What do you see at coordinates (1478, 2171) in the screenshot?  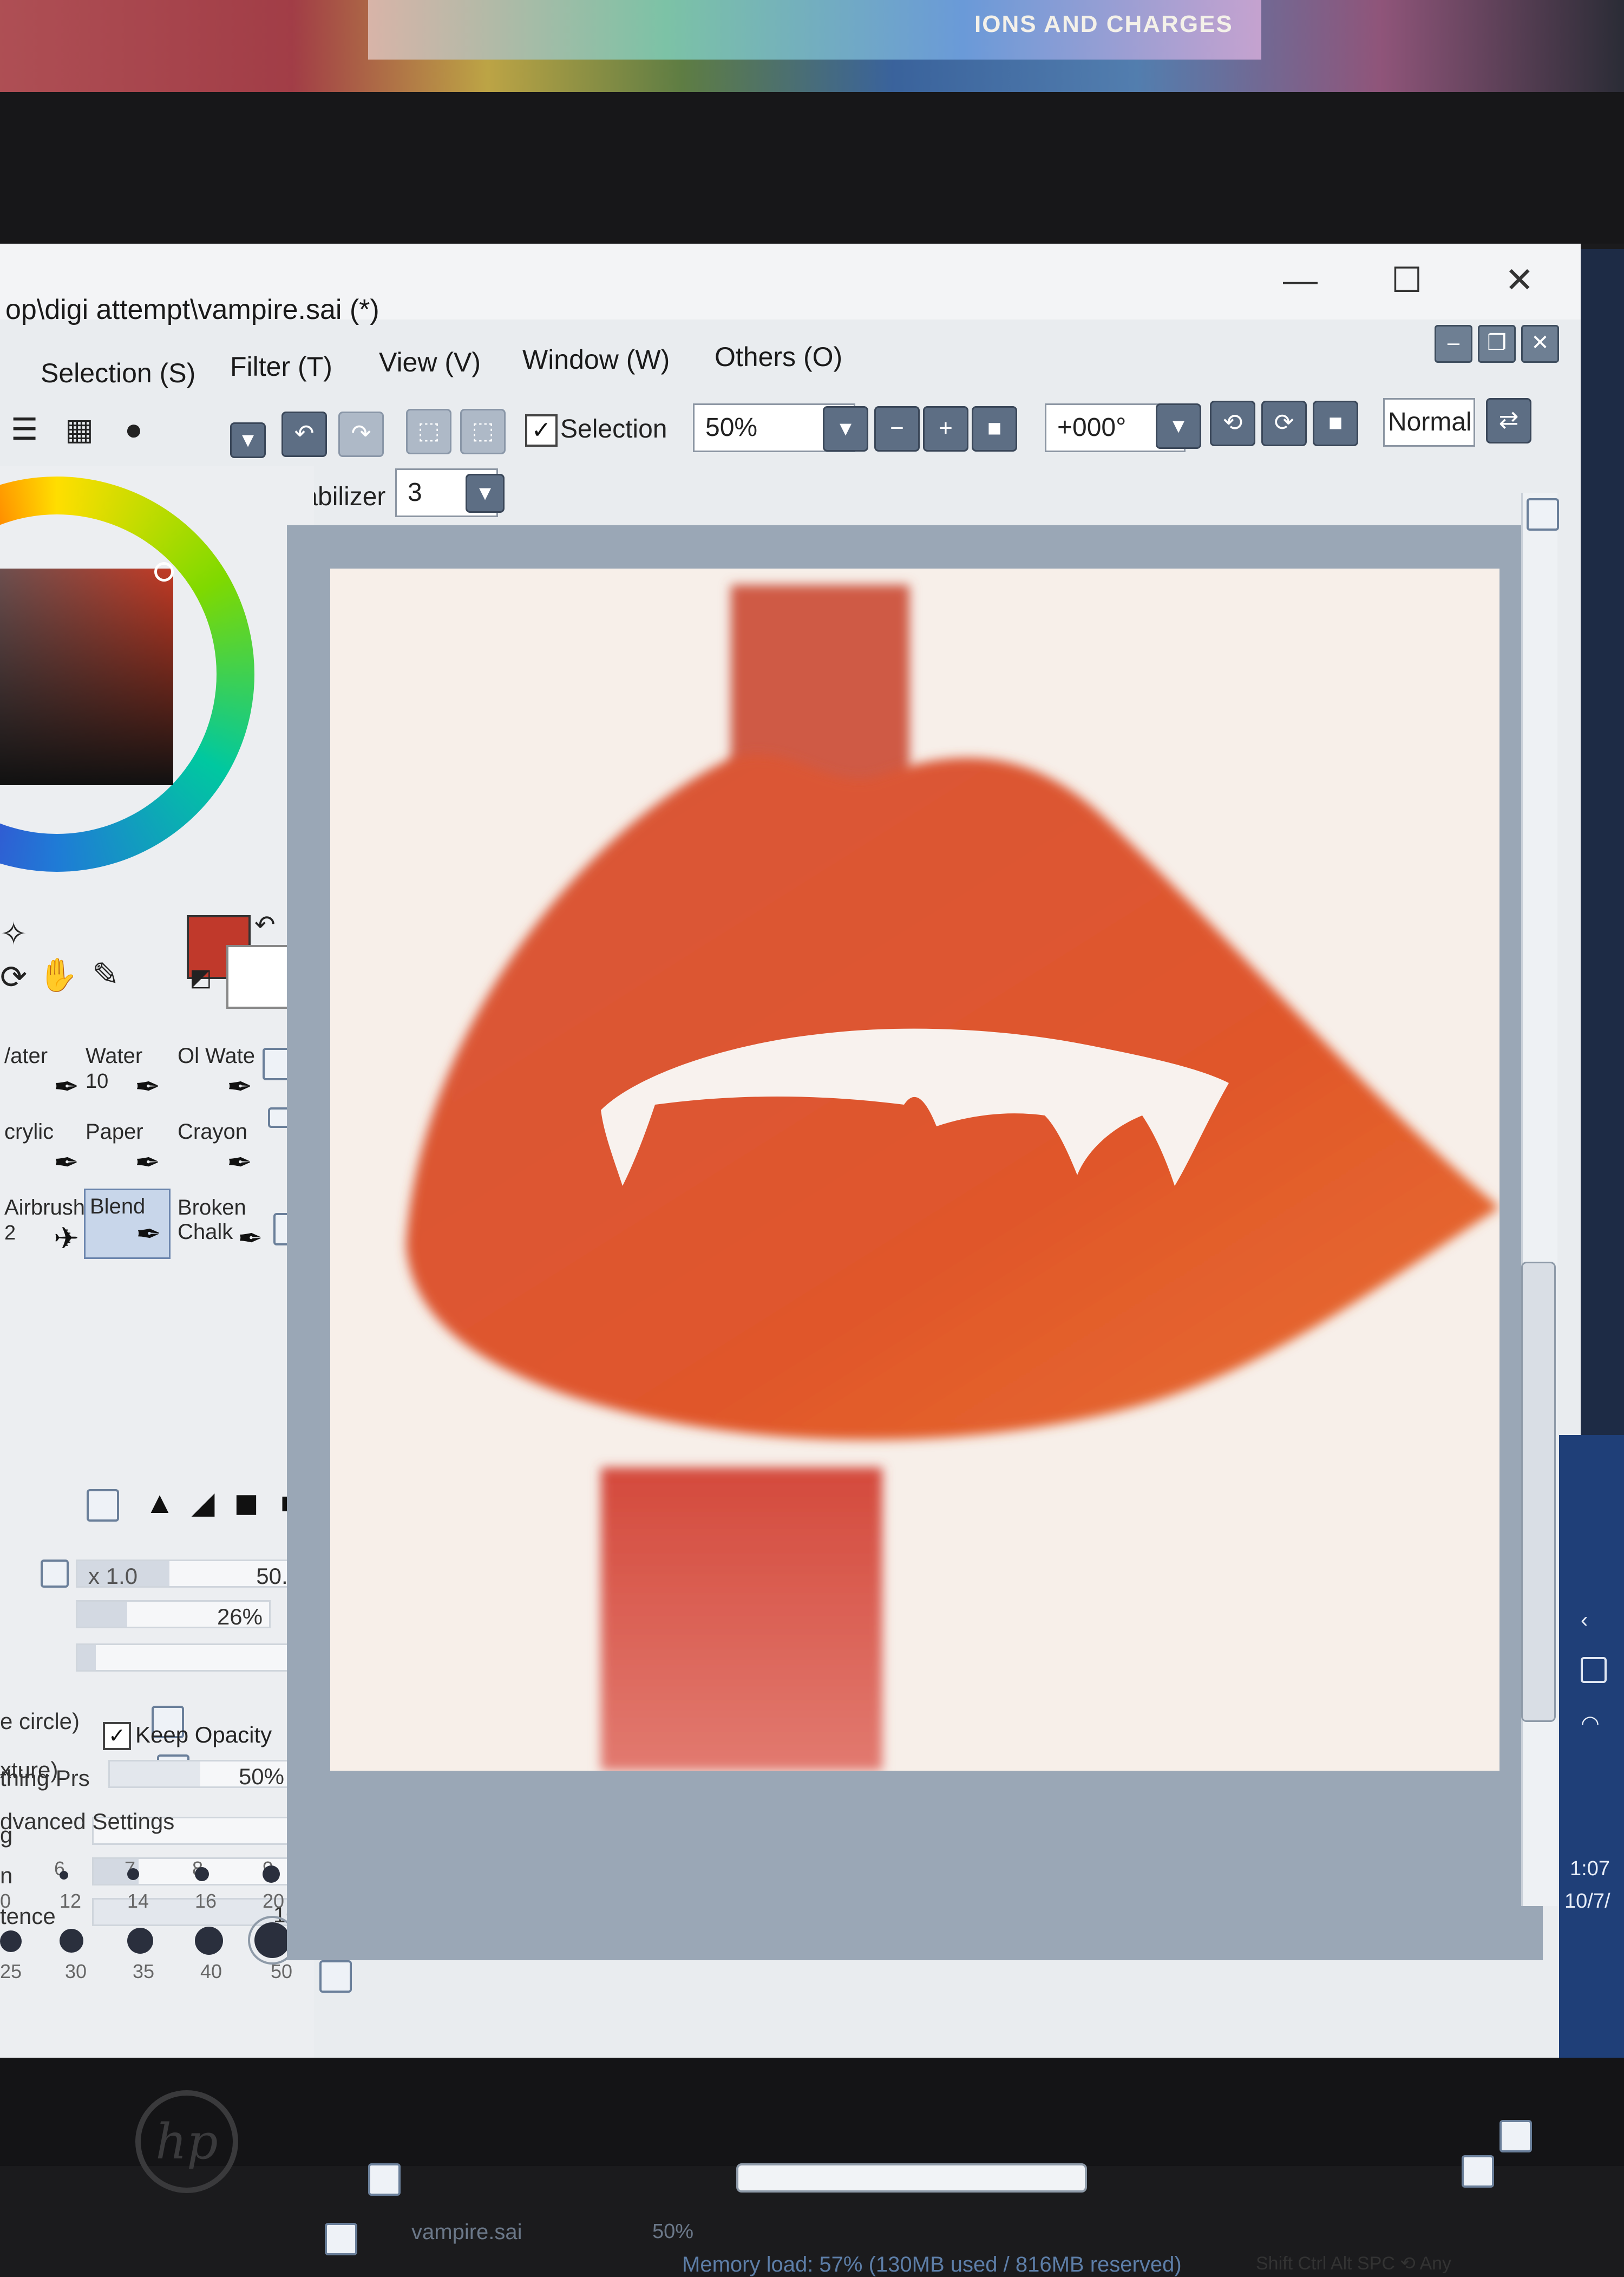 I see `corner-button-2-icon` at bounding box center [1478, 2171].